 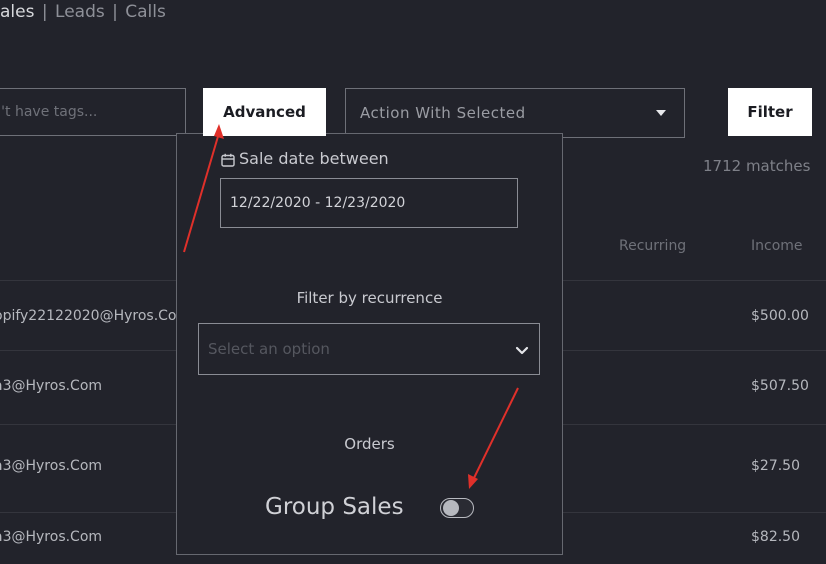 What do you see at coordinates (80, 12) in the screenshot?
I see `nav-item-leads: Leads` at bounding box center [80, 12].